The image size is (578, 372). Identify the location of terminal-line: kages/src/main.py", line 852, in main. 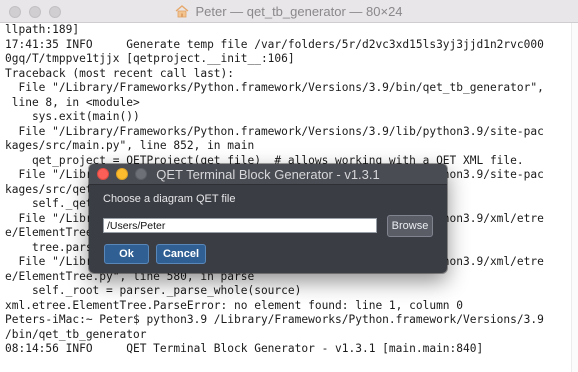
(130, 145).